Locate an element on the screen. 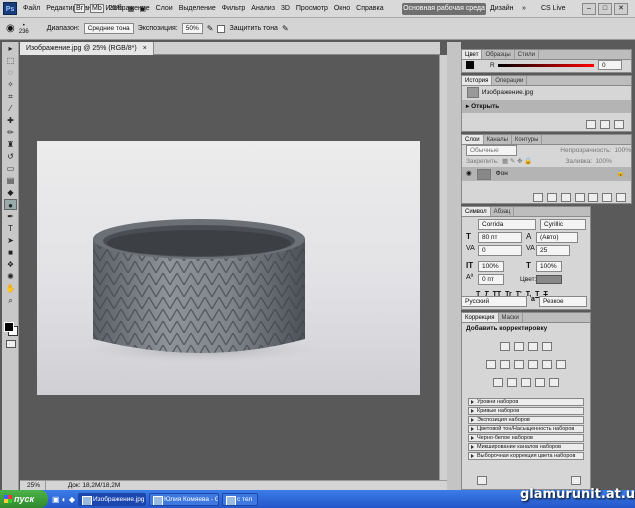 The width and height of the screenshot is (635, 508). menu-layers: Слои is located at coordinates (164, 8).